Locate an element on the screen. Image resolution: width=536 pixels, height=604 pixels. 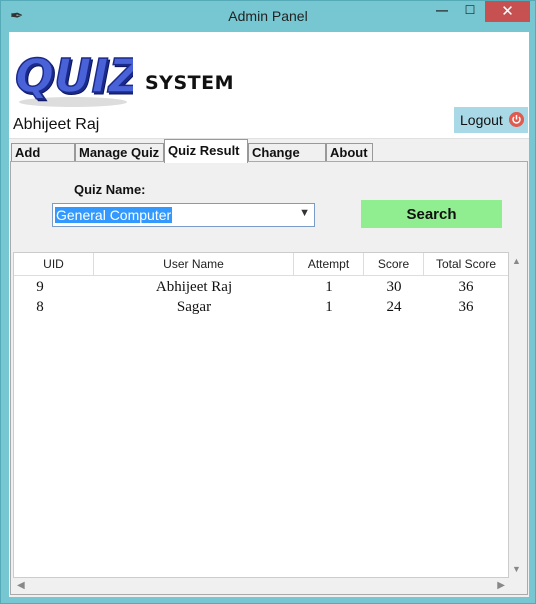
scroll-right-icon: ▶ is located at coordinates (501, 585).